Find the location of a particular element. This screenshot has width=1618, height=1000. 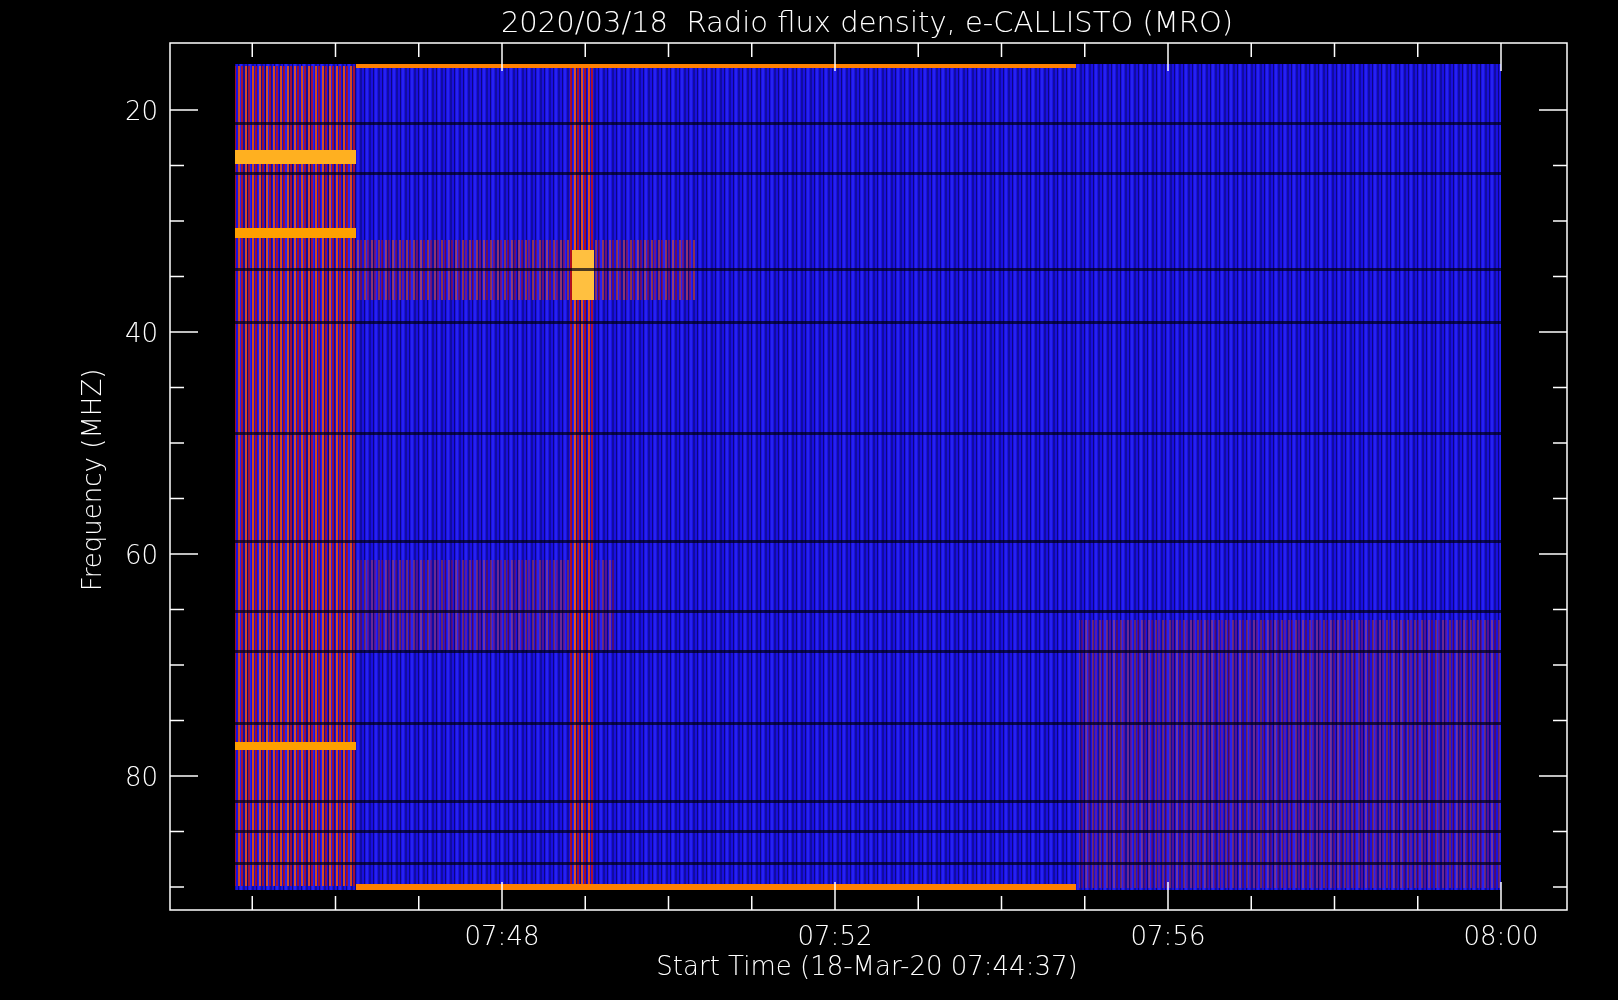

tick-label: 20 is located at coordinates (141, 111).